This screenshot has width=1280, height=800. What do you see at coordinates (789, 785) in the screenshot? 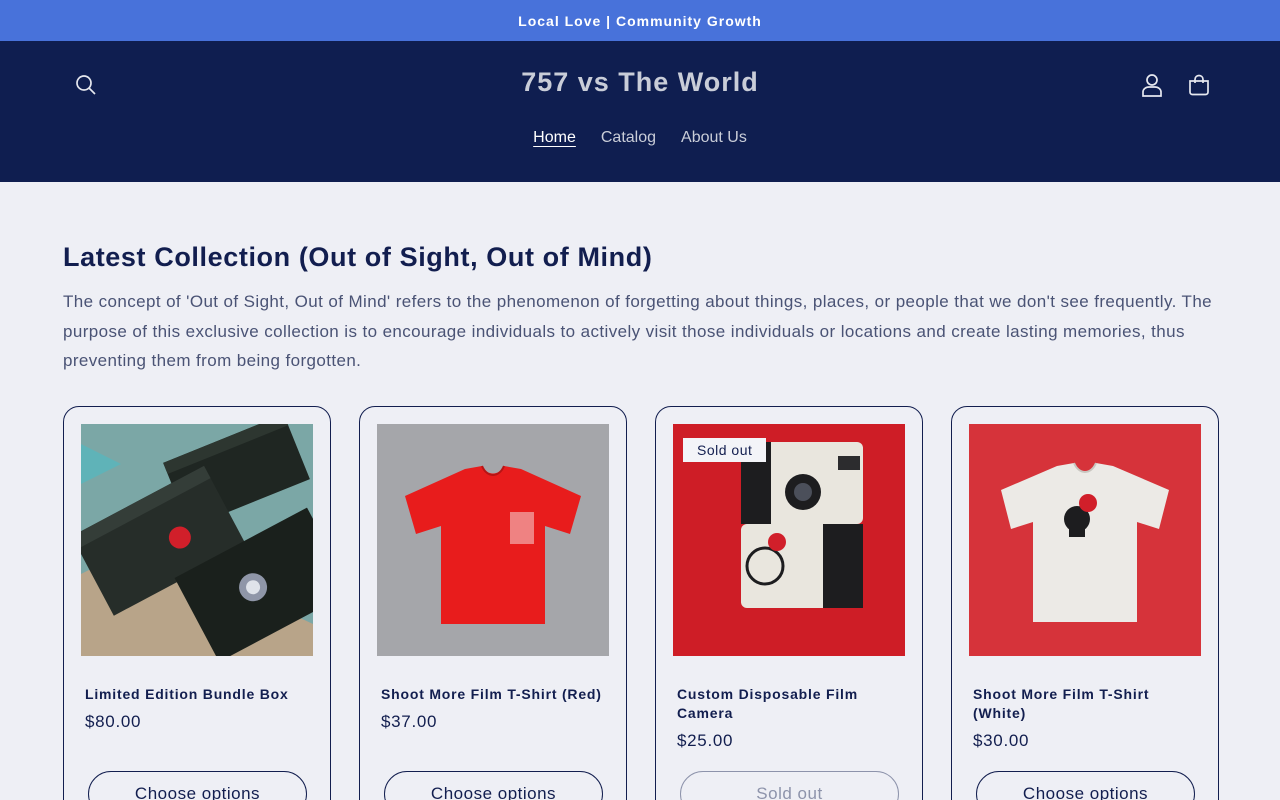
I see `sold-out-button: Sold out` at bounding box center [789, 785].